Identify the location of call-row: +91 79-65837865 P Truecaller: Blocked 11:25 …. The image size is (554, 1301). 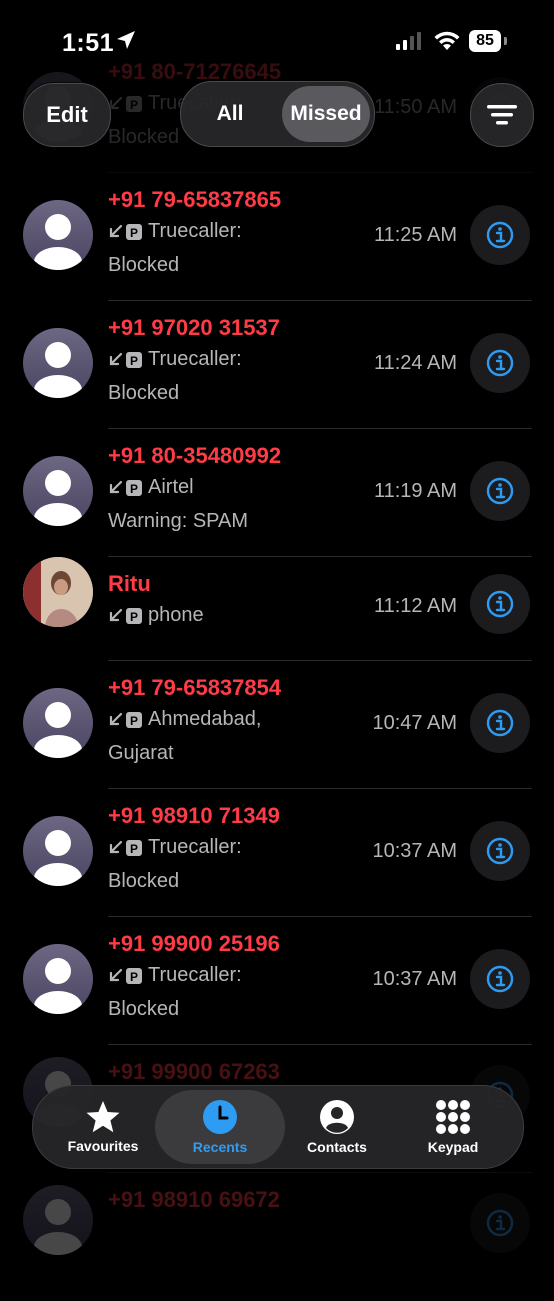
(277, 237).